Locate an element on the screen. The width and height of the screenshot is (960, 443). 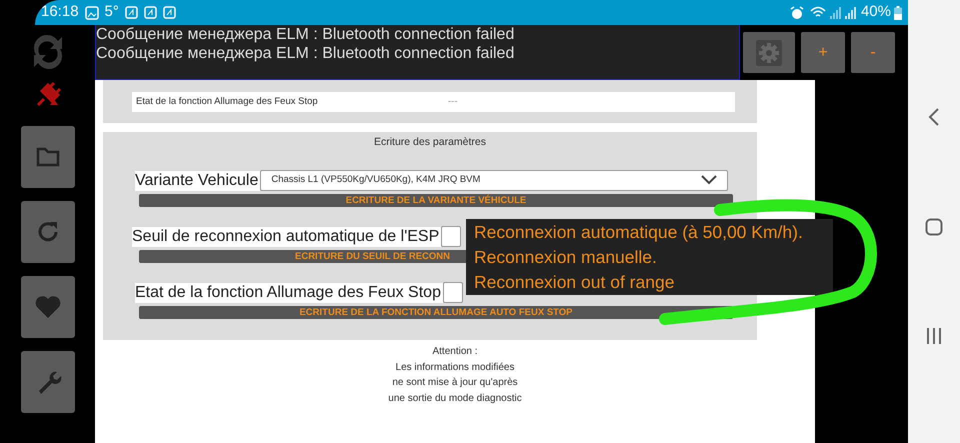
write-button: ECRITURE DE LA FONCTION ALLUMAGE AUTO FEUX STOP is located at coordinates (436, 312).